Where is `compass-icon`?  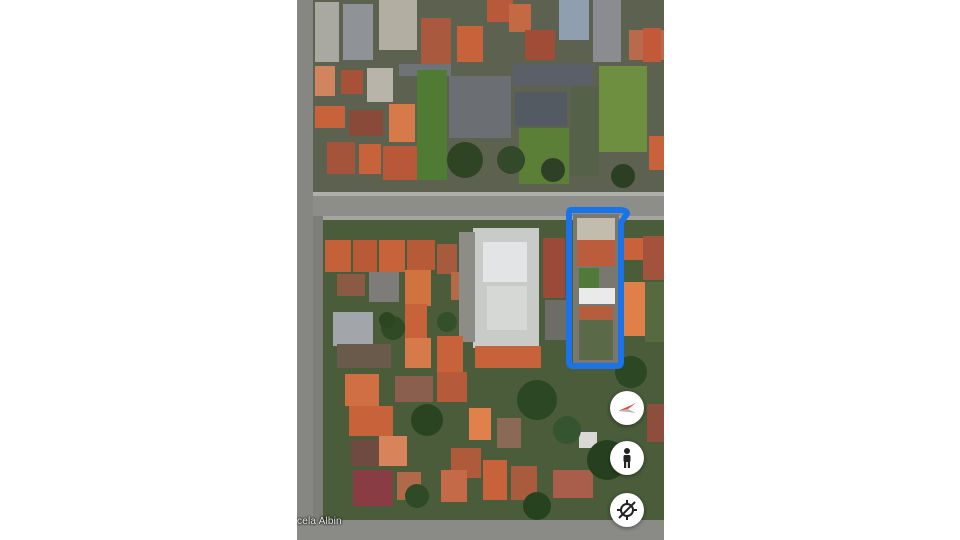 compass-icon is located at coordinates (627, 408).